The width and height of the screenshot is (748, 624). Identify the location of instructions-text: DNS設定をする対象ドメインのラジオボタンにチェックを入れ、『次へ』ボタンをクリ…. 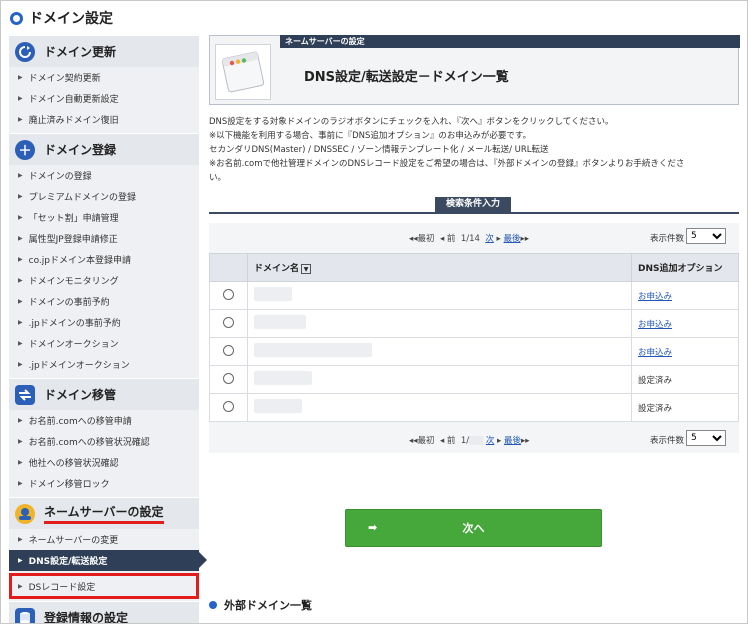
(474, 150).